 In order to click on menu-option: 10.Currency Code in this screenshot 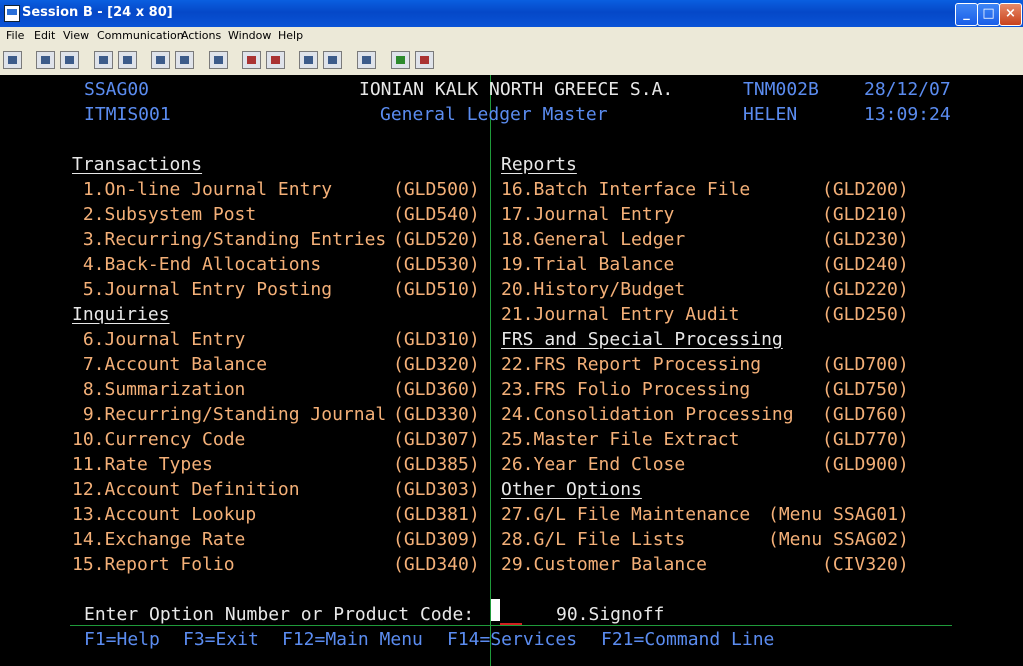, I will do `click(158, 439)`.